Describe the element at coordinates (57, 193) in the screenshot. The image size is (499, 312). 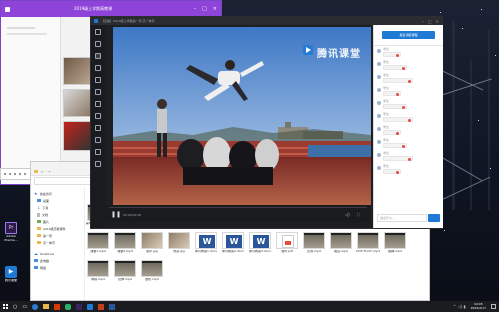
I see `sidebar-item: ★ 快速访问` at that location.